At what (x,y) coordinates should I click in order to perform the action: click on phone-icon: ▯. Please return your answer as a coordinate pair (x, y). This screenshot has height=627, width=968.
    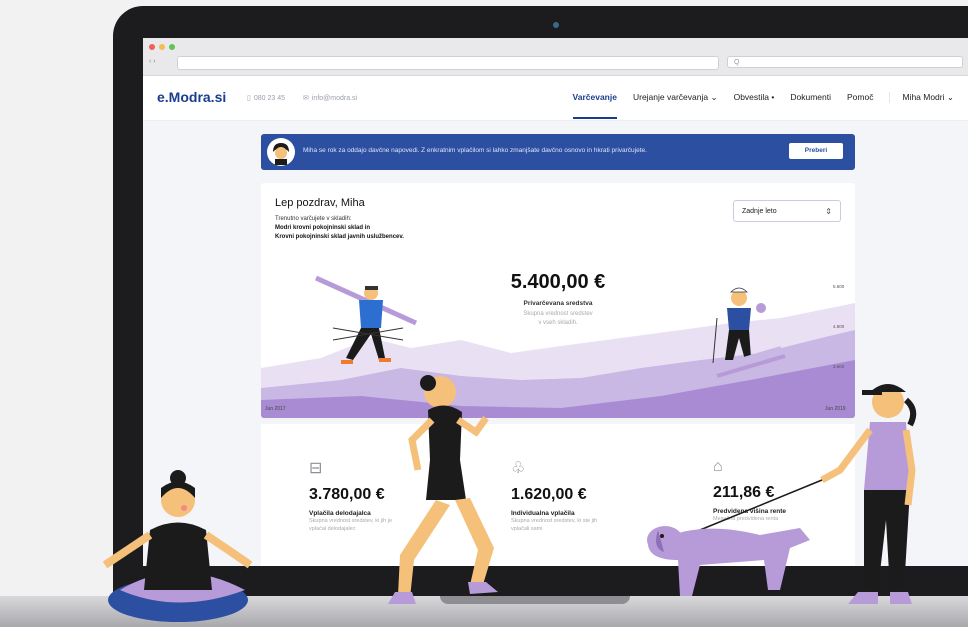
    Looking at the image, I should click on (249, 98).